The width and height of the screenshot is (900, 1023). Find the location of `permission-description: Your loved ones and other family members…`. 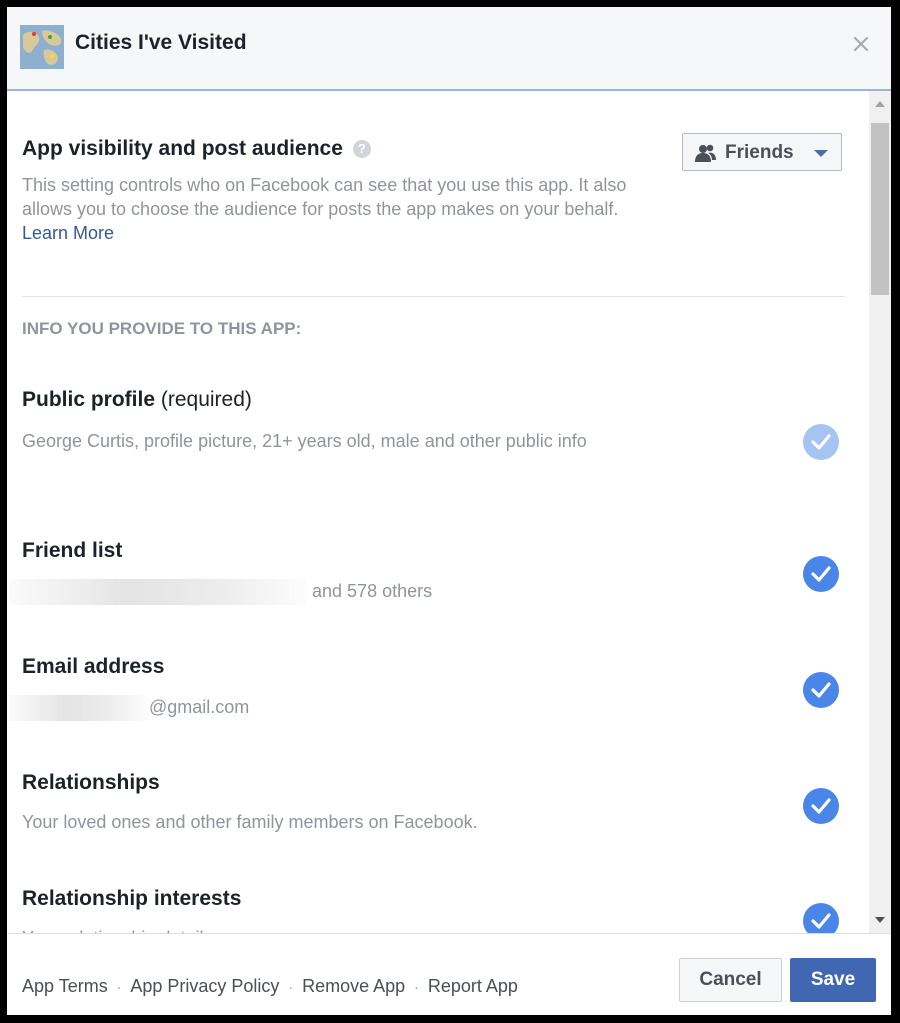

permission-description: Your loved ones and other family members… is located at coordinates (250, 822).